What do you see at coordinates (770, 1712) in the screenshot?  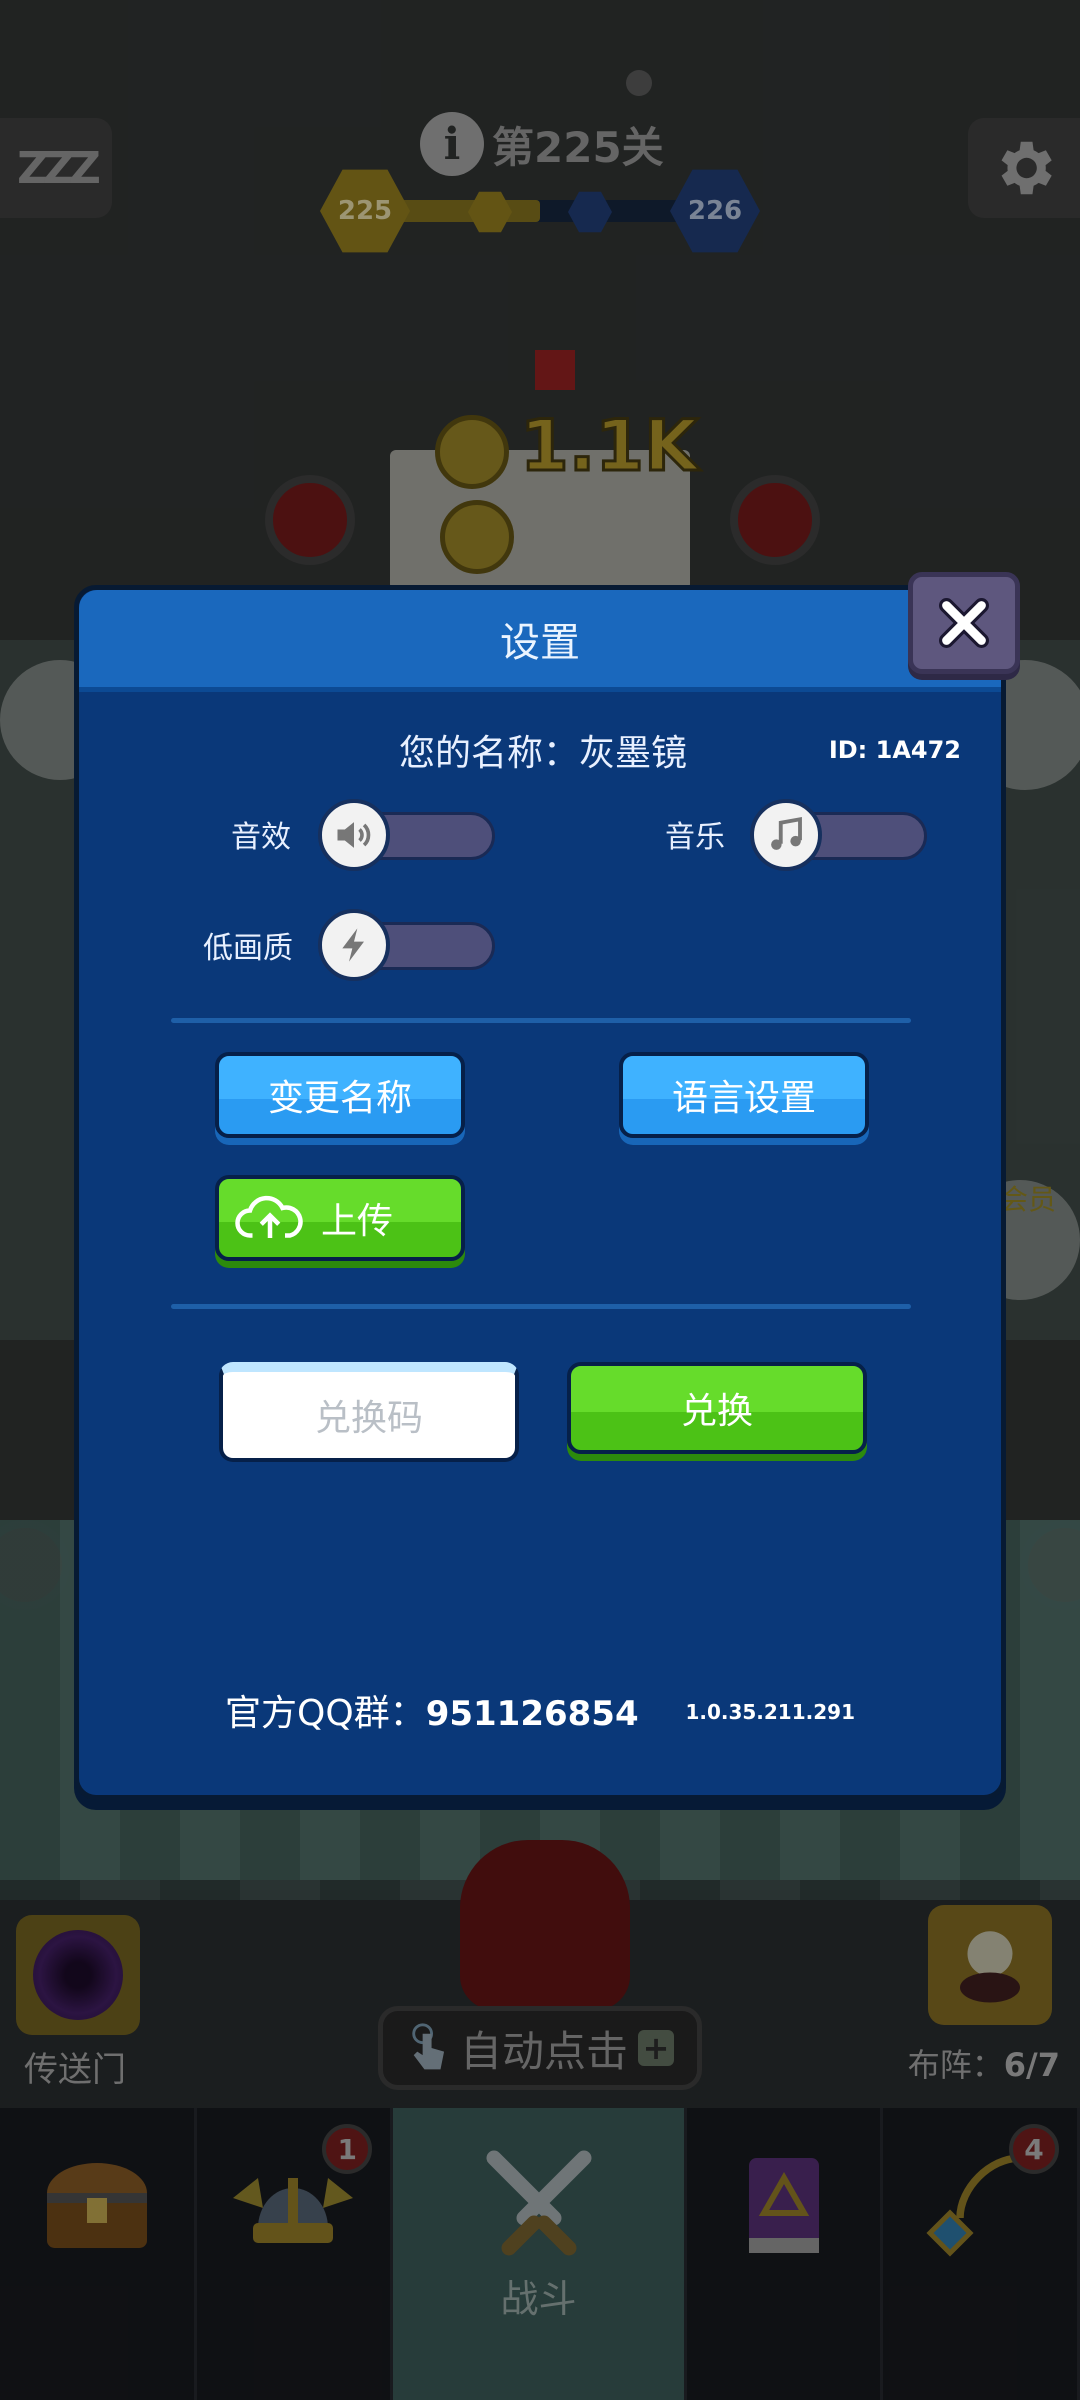 I see `version-label: 1.0.35.211.291` at bounding box center [770, 1712].